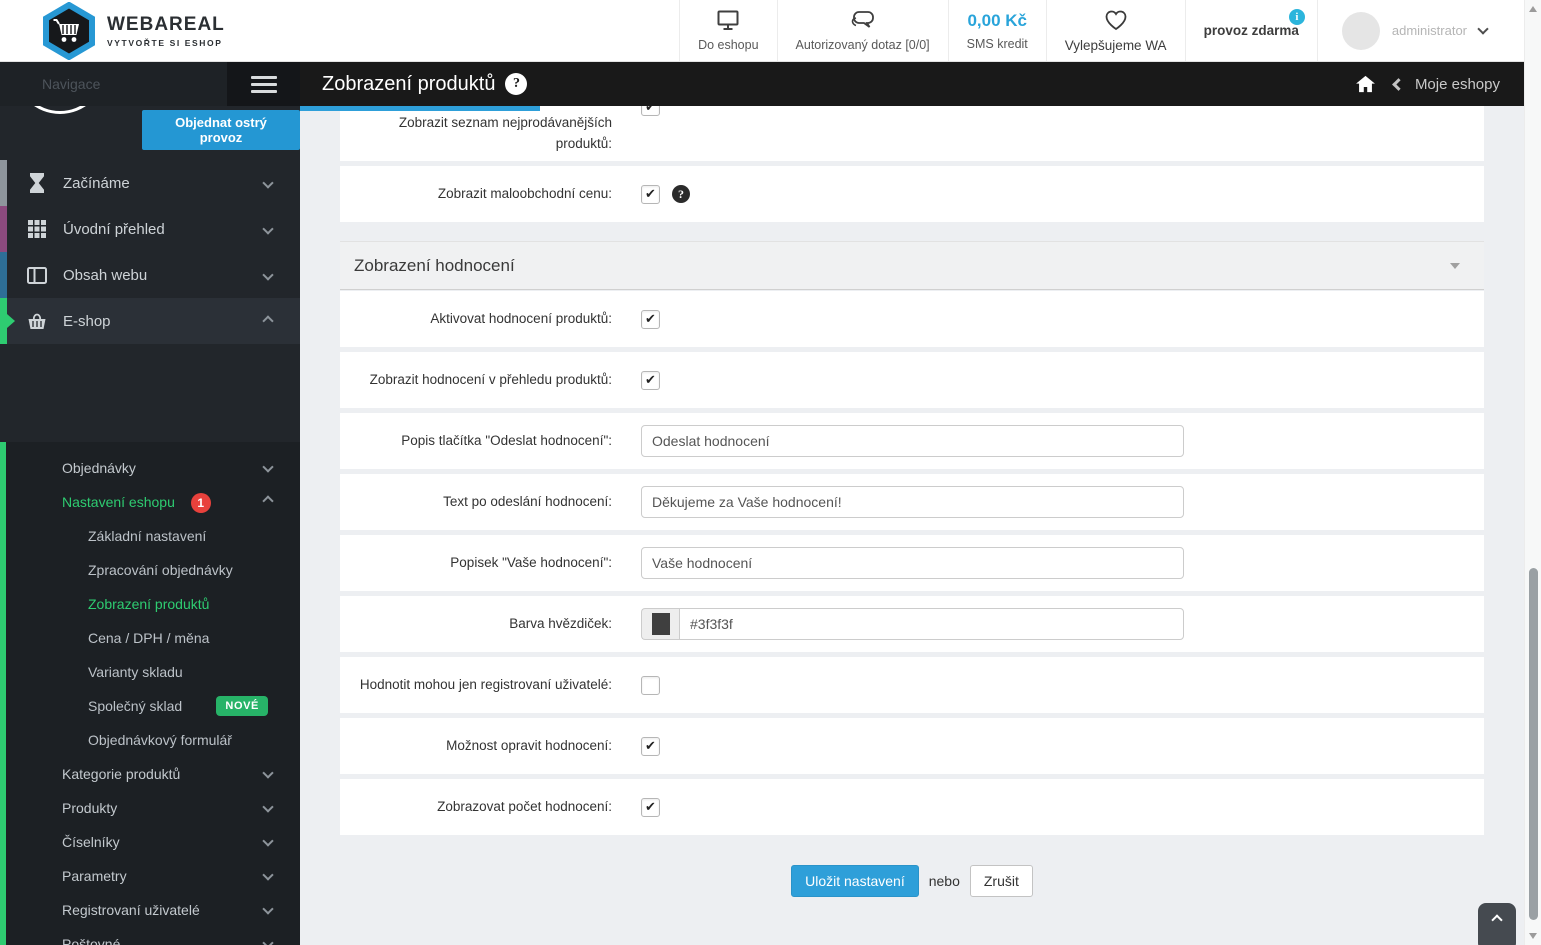 Image resolution: width=1541 pixels, height=945 pixels. I want to click on setting-row-submit-button-text: Popis tlačítka "Odeslat hodnocení":, so click(912, 441).